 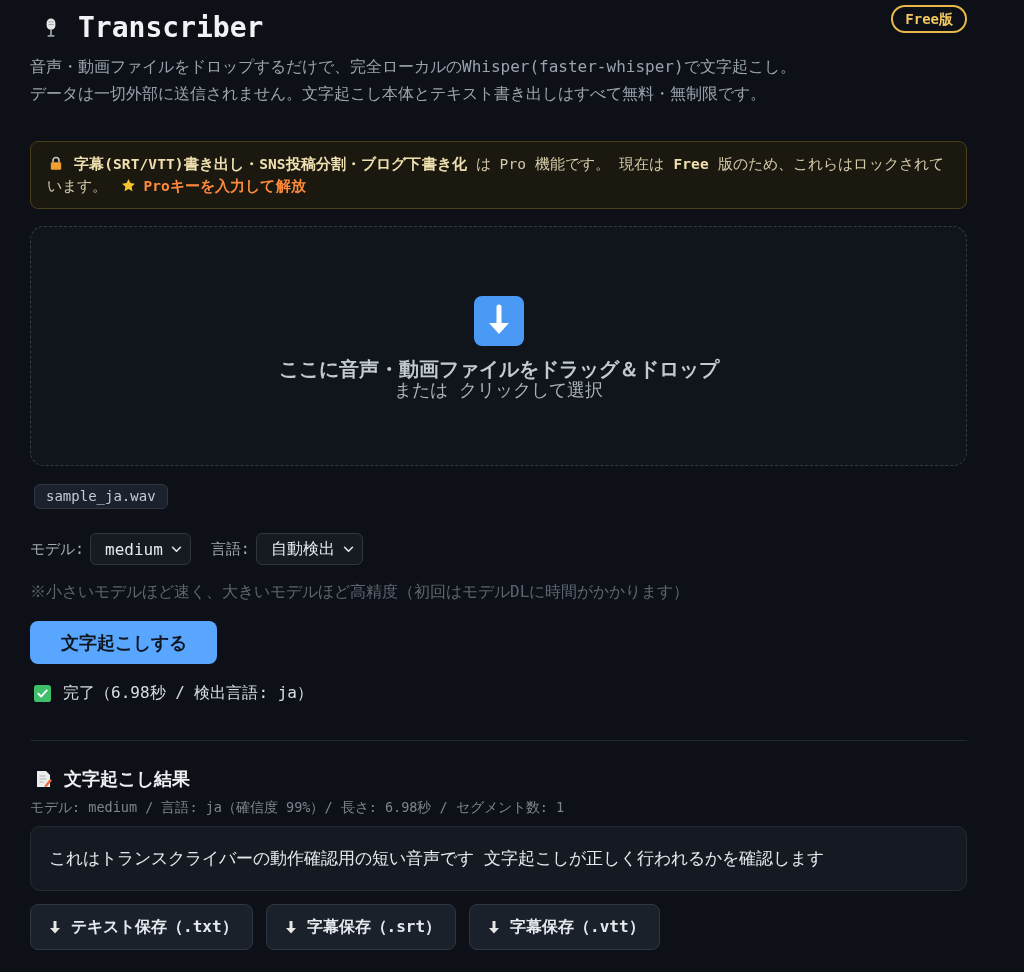 I want to click on result-meta-text: モデル: medium / 言語: ja（確信度 99%）/ 長さ: 6.98秒 / セグメント数: 1, so click(x=298, y=807).